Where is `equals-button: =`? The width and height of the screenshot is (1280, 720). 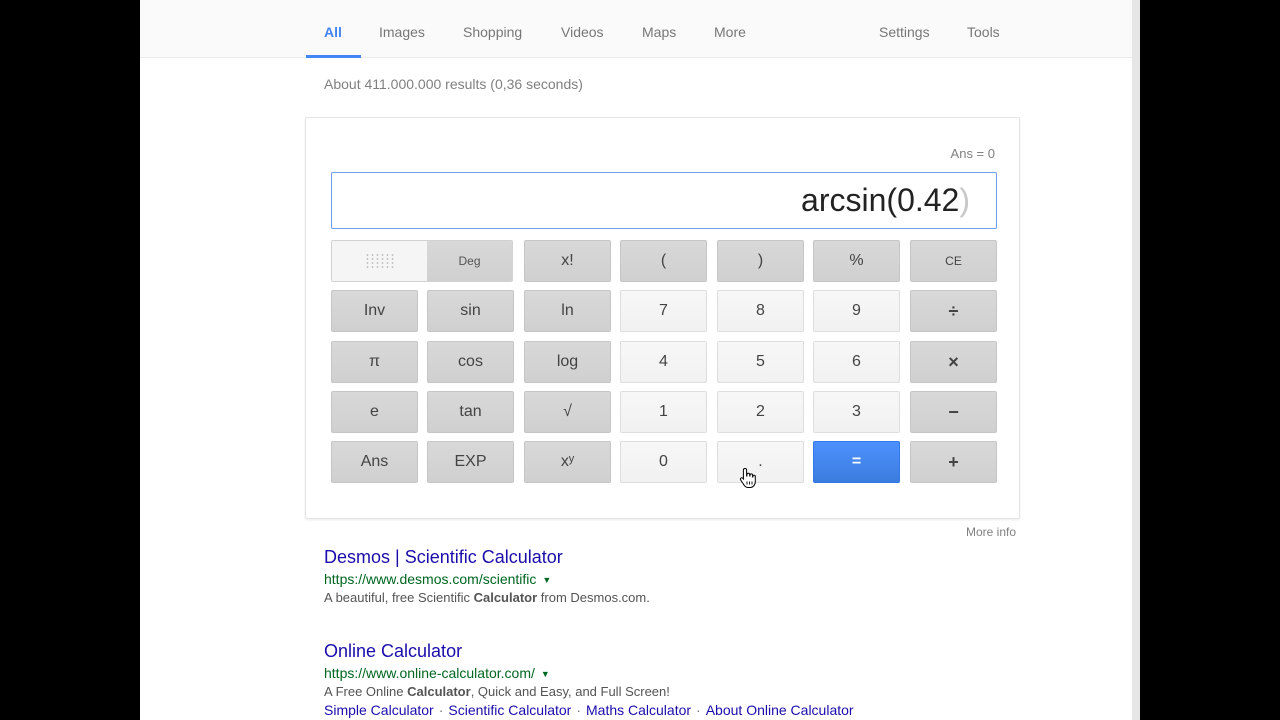 equals-button: = is located at coordinates (856, 462).